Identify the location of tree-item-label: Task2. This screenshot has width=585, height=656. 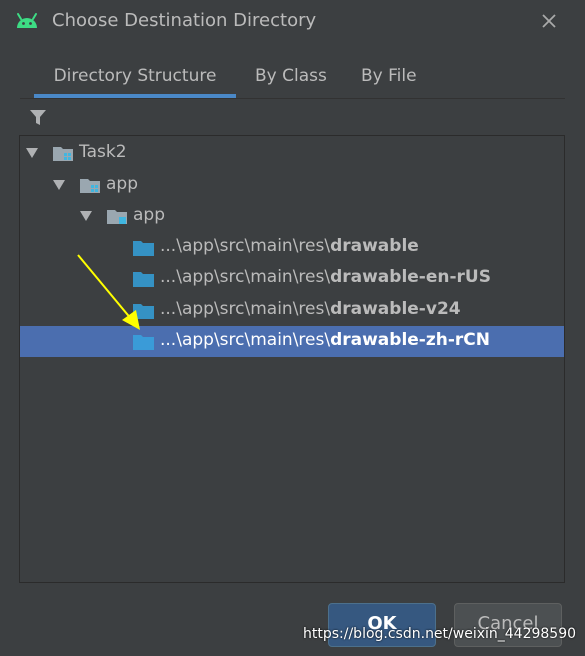
(103, 152).